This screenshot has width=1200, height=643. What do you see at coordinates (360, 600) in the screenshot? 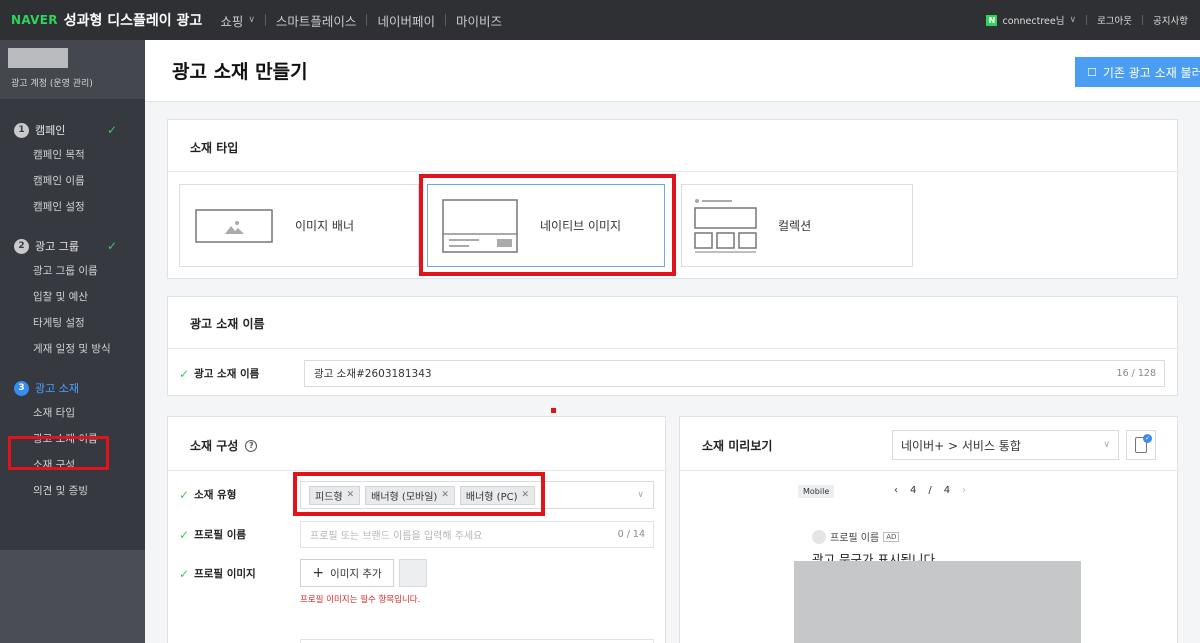
I see `profile-image-error: 프로필 이미지는 필수 항목입니다.` at bounding box center [360, 600].